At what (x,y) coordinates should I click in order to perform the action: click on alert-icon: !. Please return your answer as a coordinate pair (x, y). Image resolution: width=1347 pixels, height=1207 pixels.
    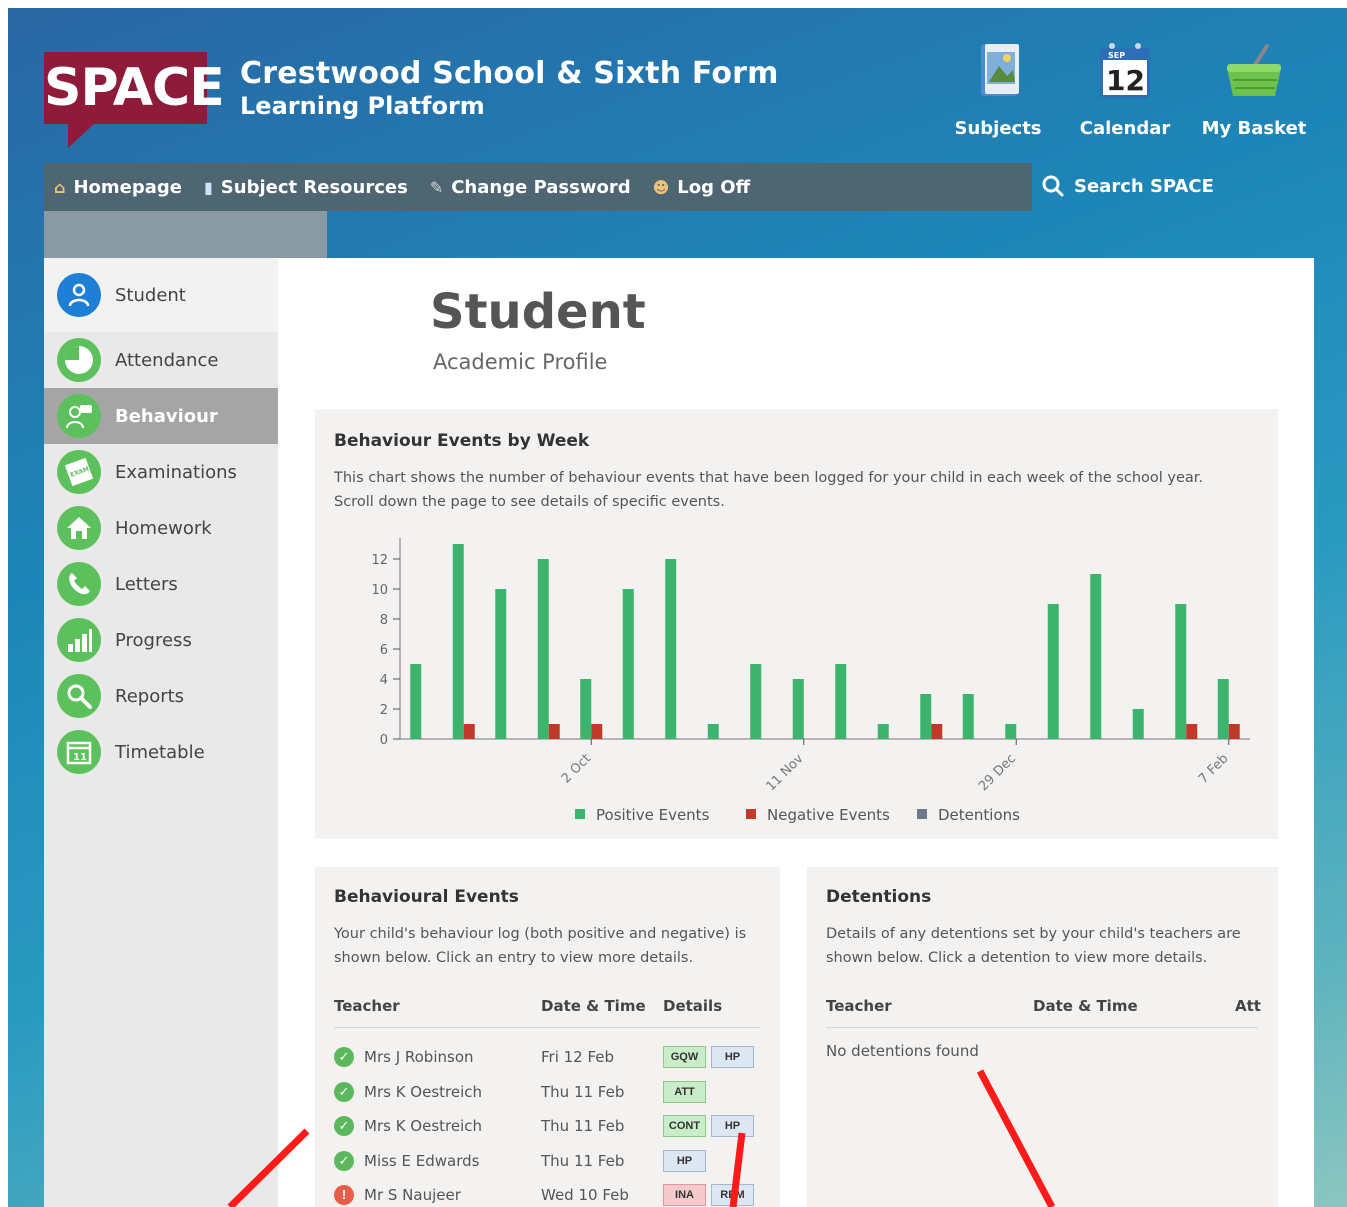
    Looking at the image, I should click on (344, 1195).